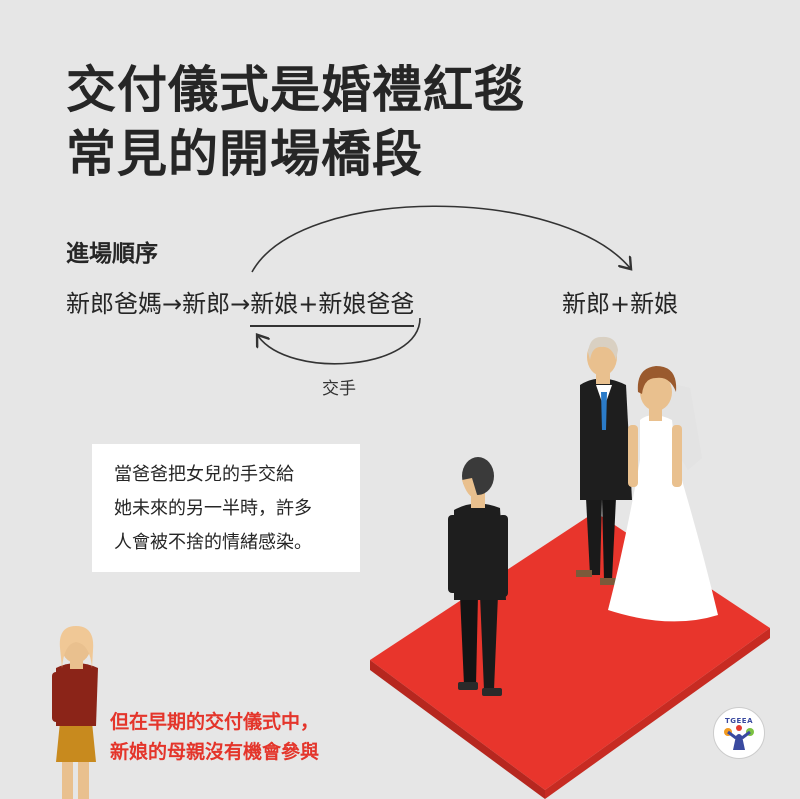  I want to click on entrance-sequence: 新郎爸媽→新郎→新娘+新娘爸爸, so click(240, 305).